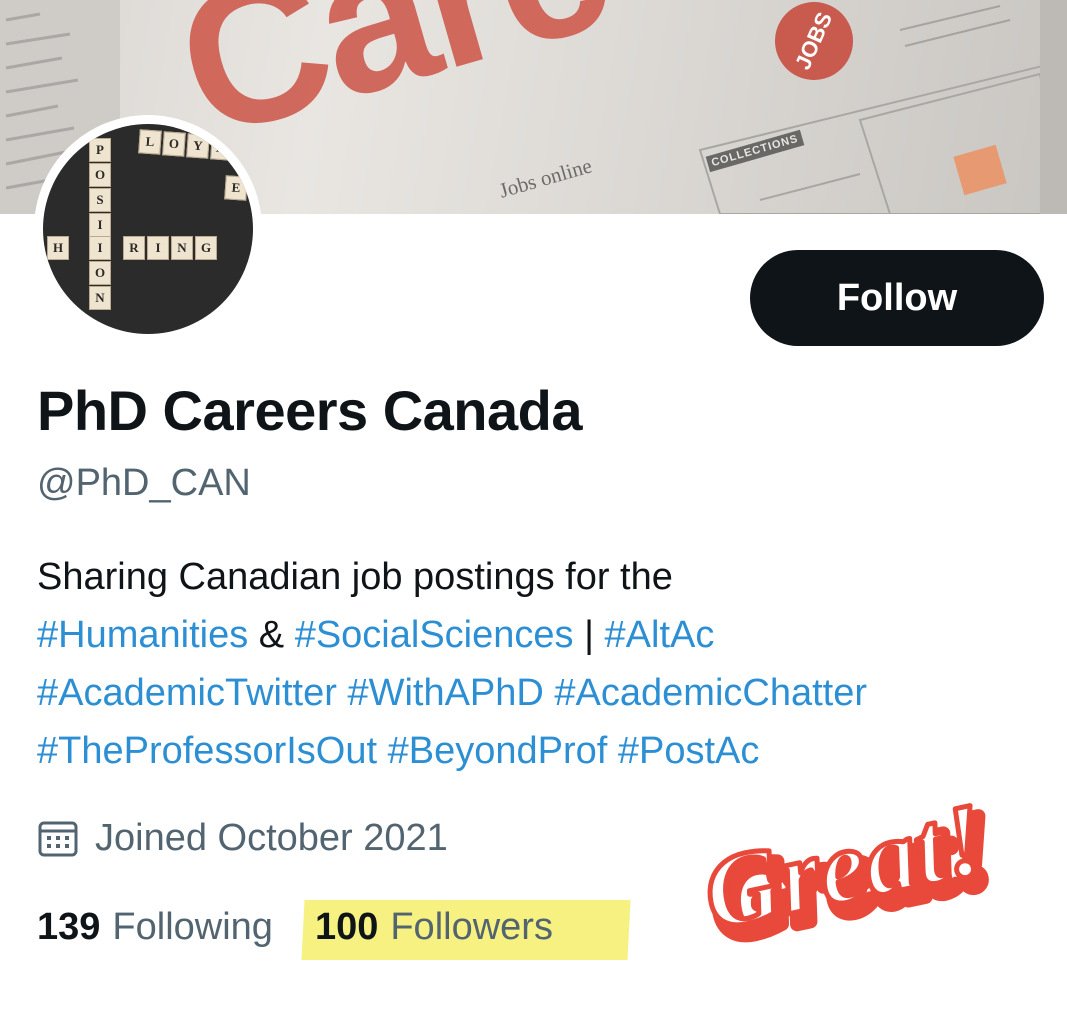  Describe the element at coordinates (346, 927) in the screenshot. I see `followers-count: 100` at that location.